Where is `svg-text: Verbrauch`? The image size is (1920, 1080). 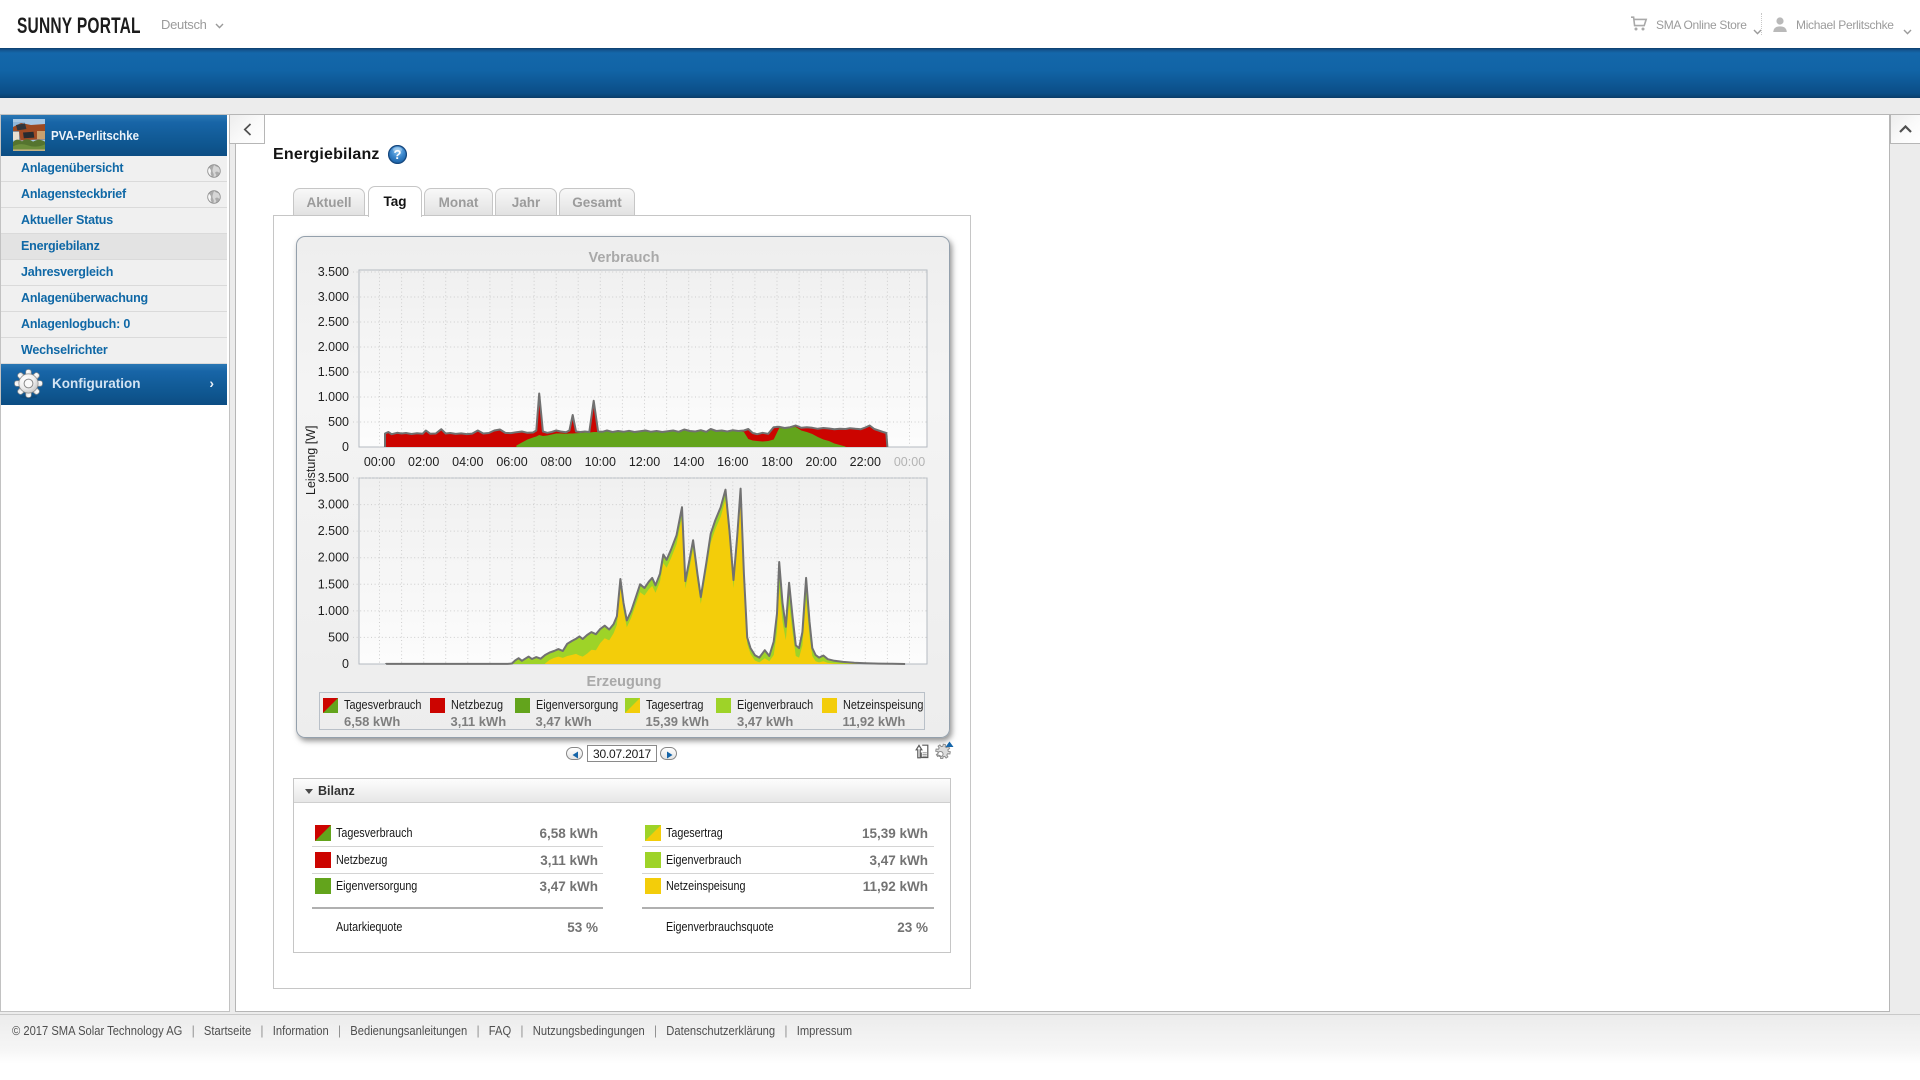
svg-text: Verbrauch is located at coordinates (624, 258).